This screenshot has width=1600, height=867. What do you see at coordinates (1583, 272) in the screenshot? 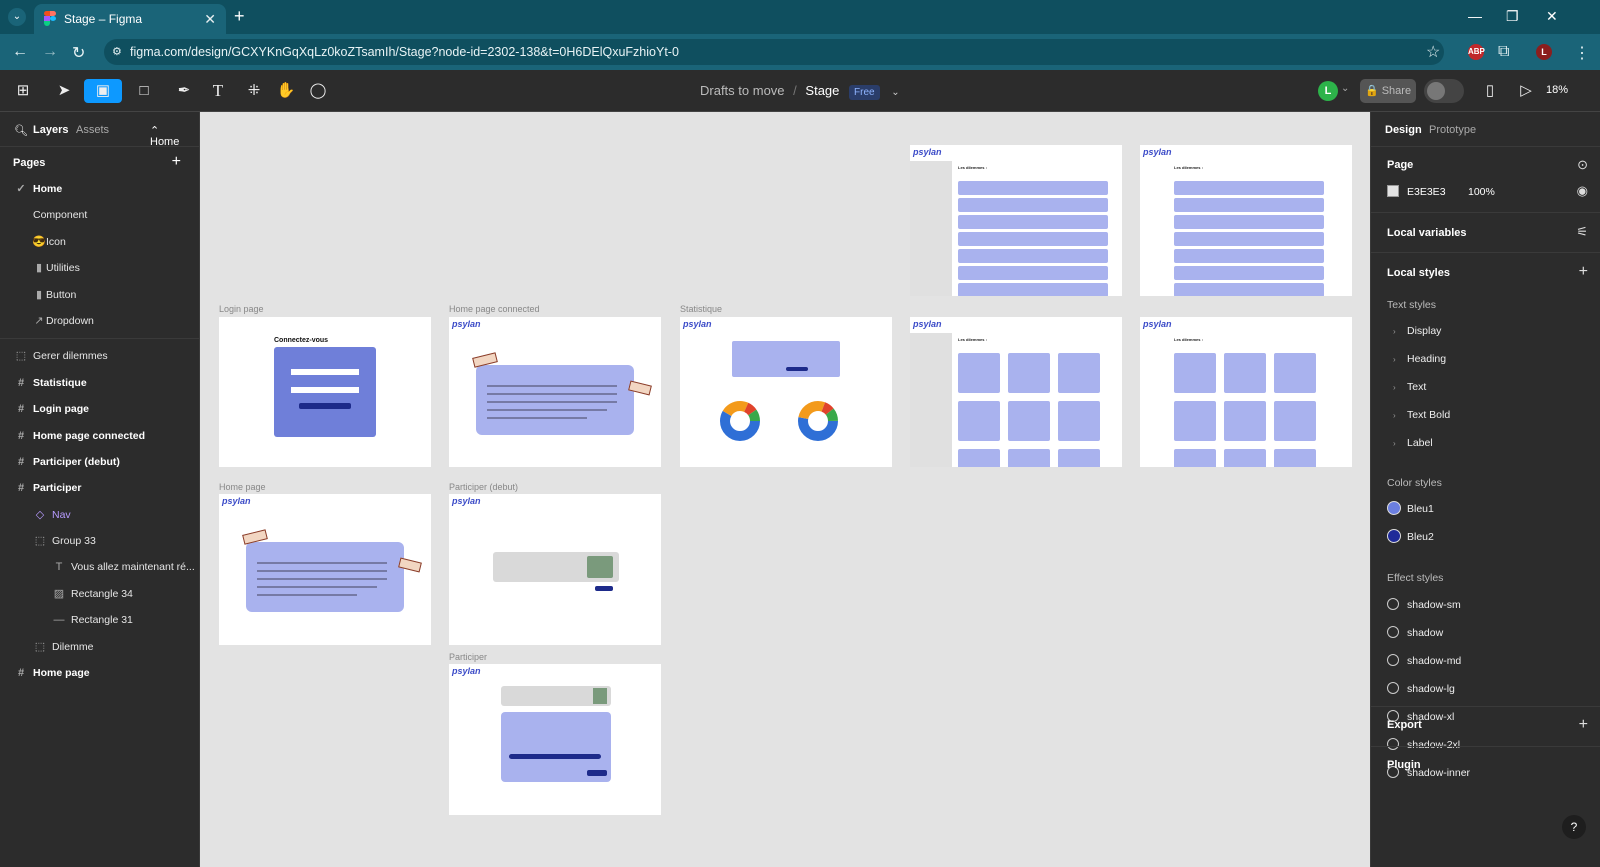
I see `add-style-icon: +` at bounding box center [1583, 272].